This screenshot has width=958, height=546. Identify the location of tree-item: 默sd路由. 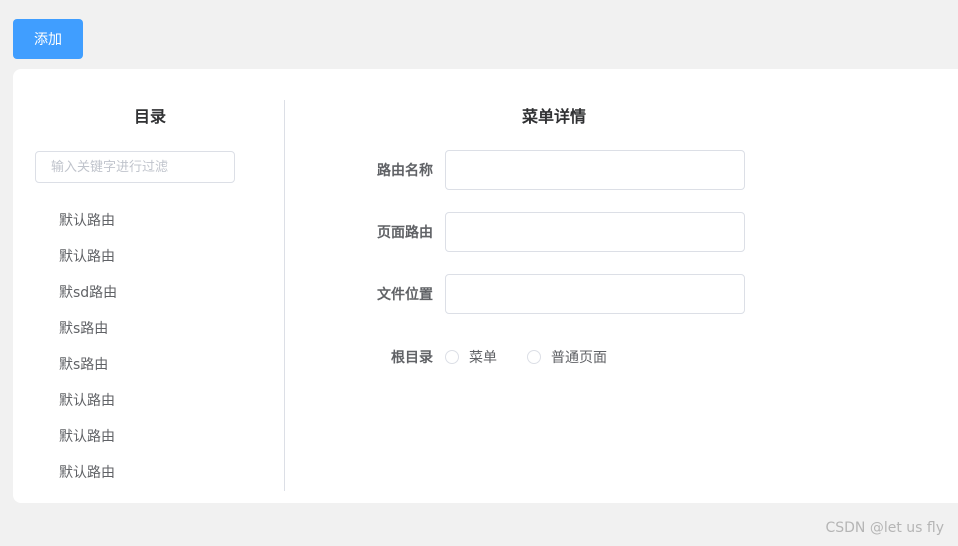
(88, 293).